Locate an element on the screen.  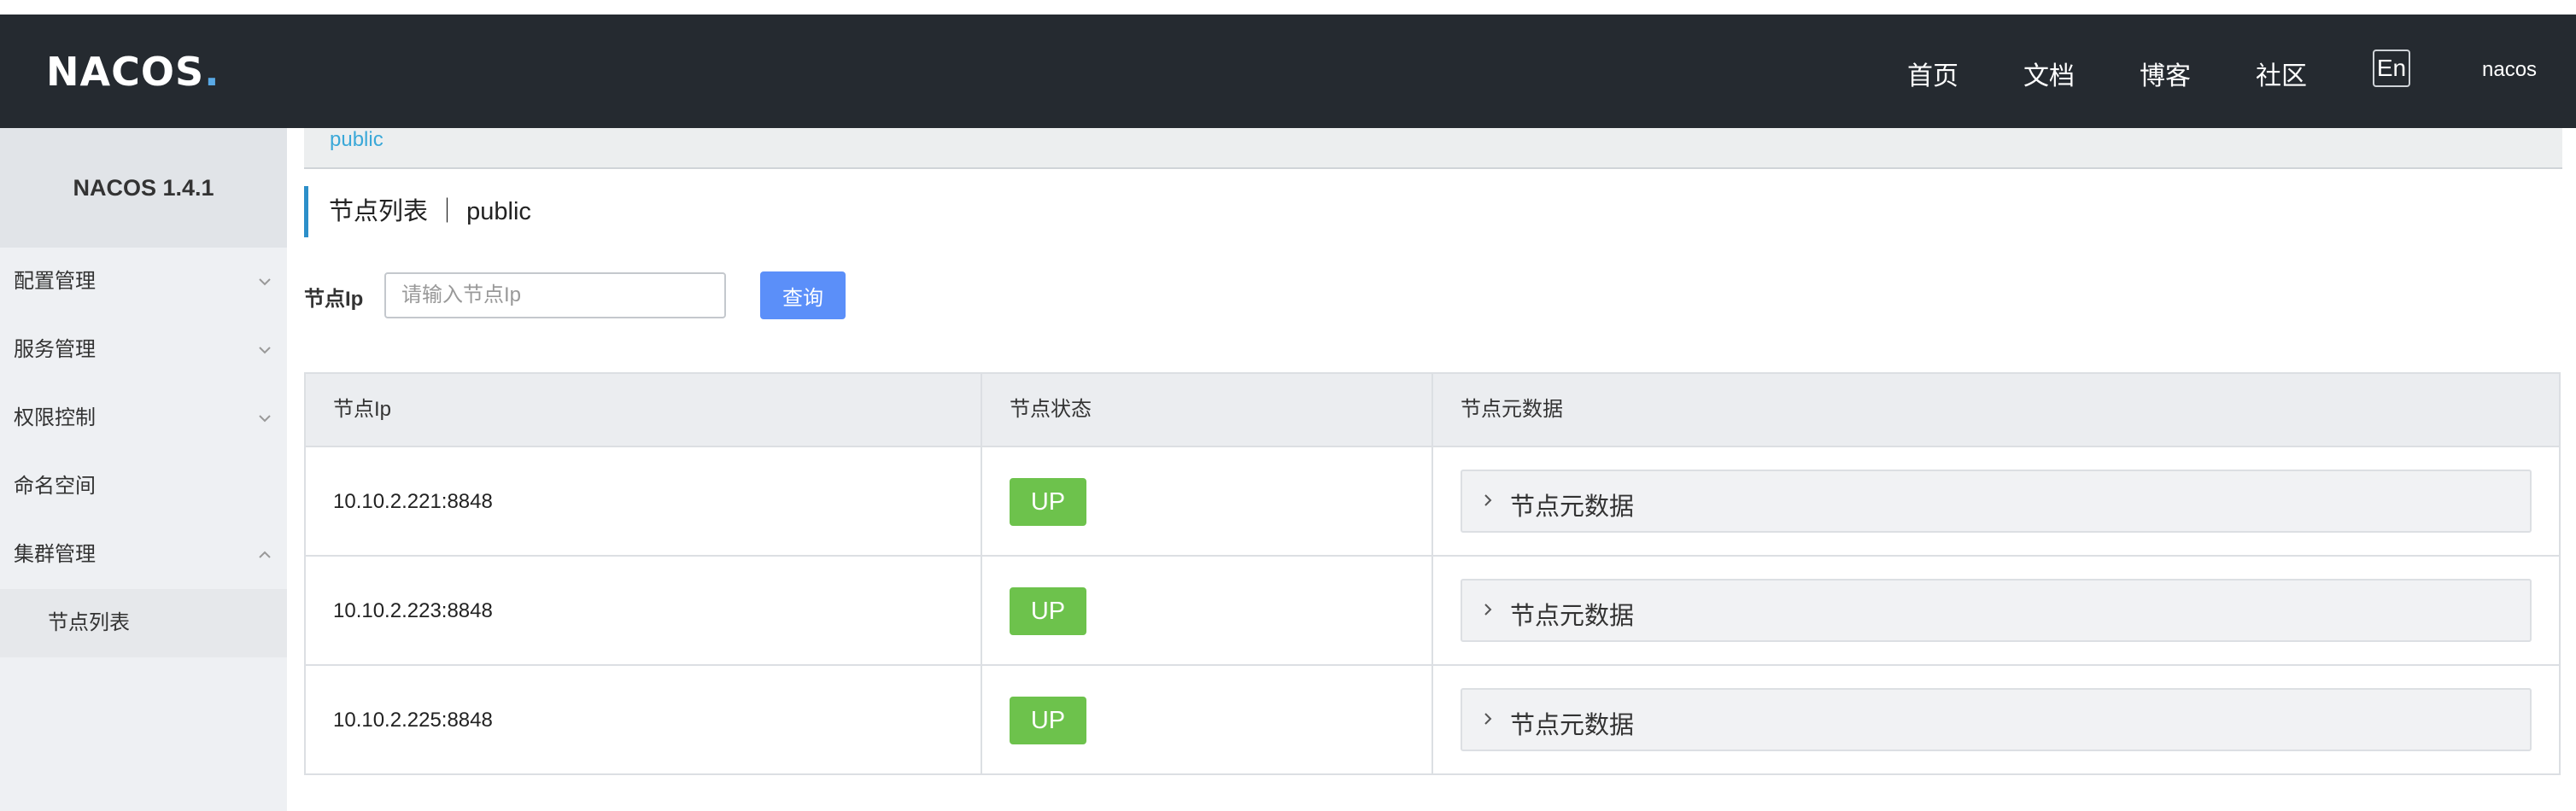
version-title: NACOS 1.4.1 is located at coordinates (143, 188).